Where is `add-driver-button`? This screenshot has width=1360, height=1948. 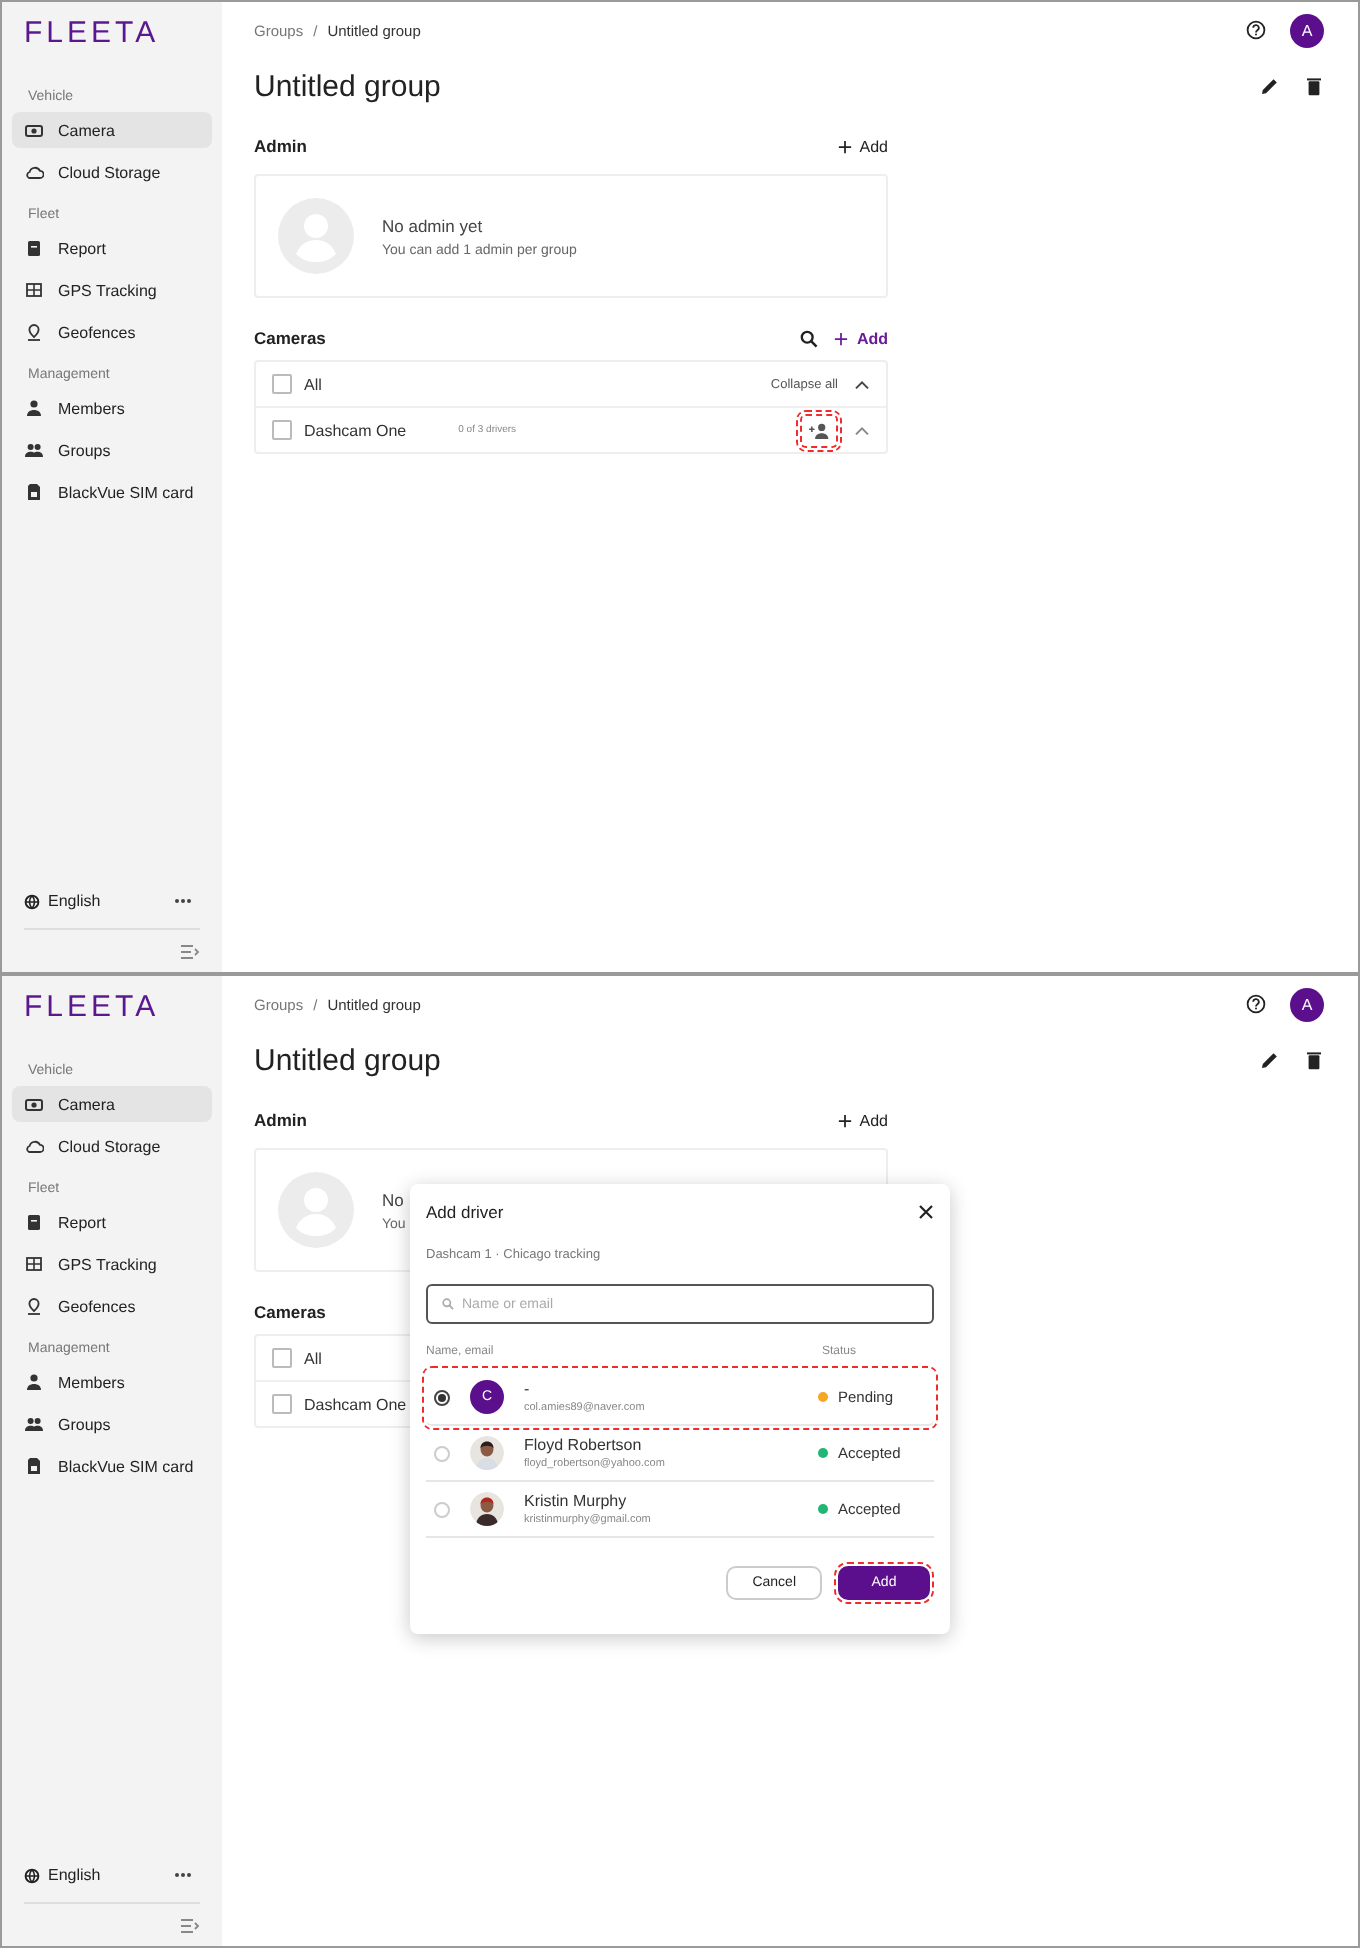 add-driver-button is located at coordinates (819, 430).